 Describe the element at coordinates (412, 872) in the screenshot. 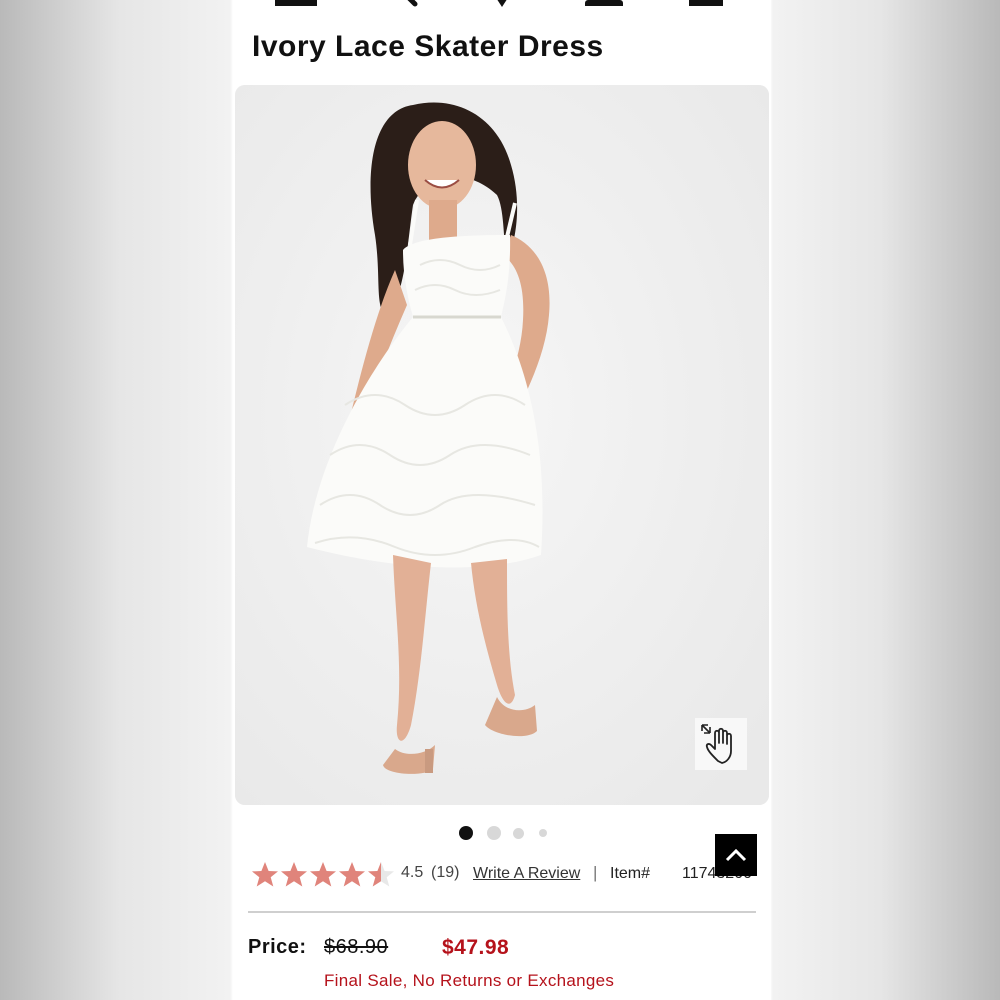

I see `rating-value: 4.5` at that location.